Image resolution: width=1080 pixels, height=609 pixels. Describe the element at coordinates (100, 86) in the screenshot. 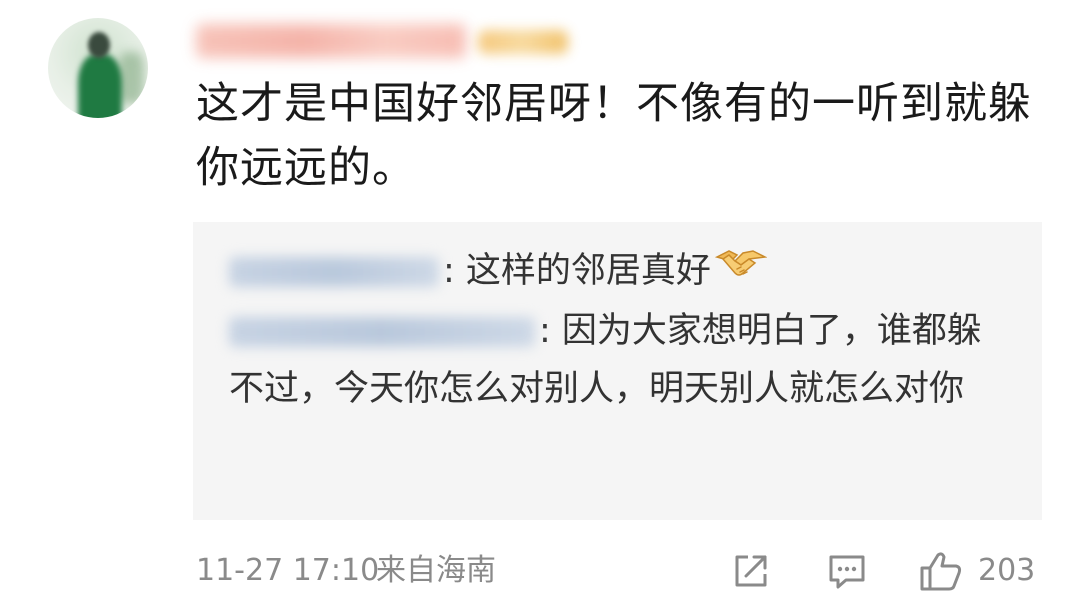

I see `avatar-figure` at that location.